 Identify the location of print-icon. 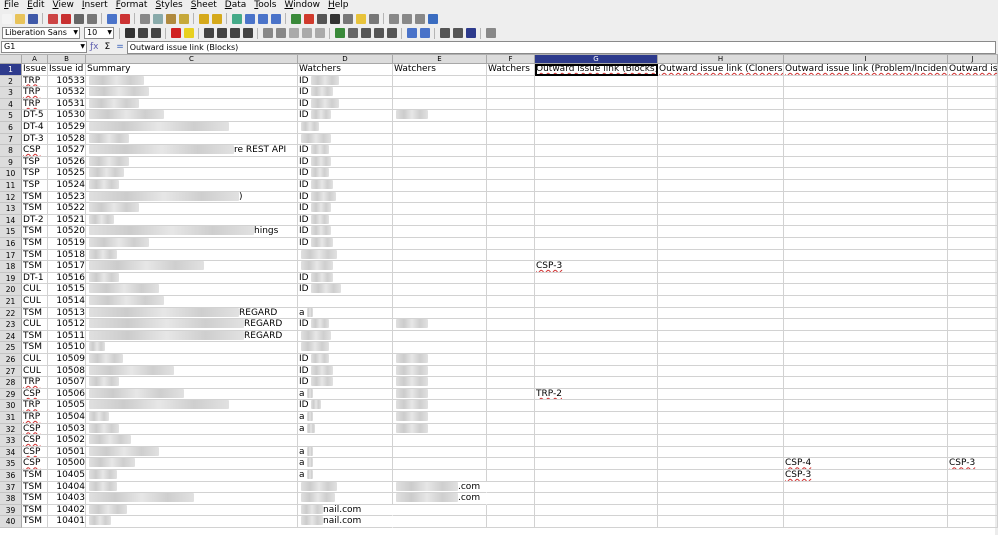
(78, 18).